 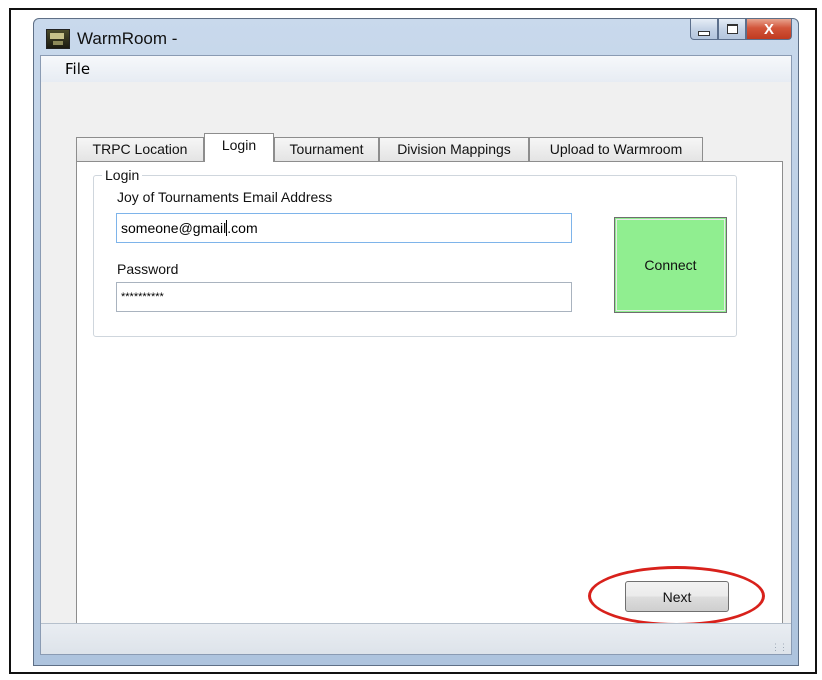 I want to click on caption-buttons: X, so click(x=741, y=31).